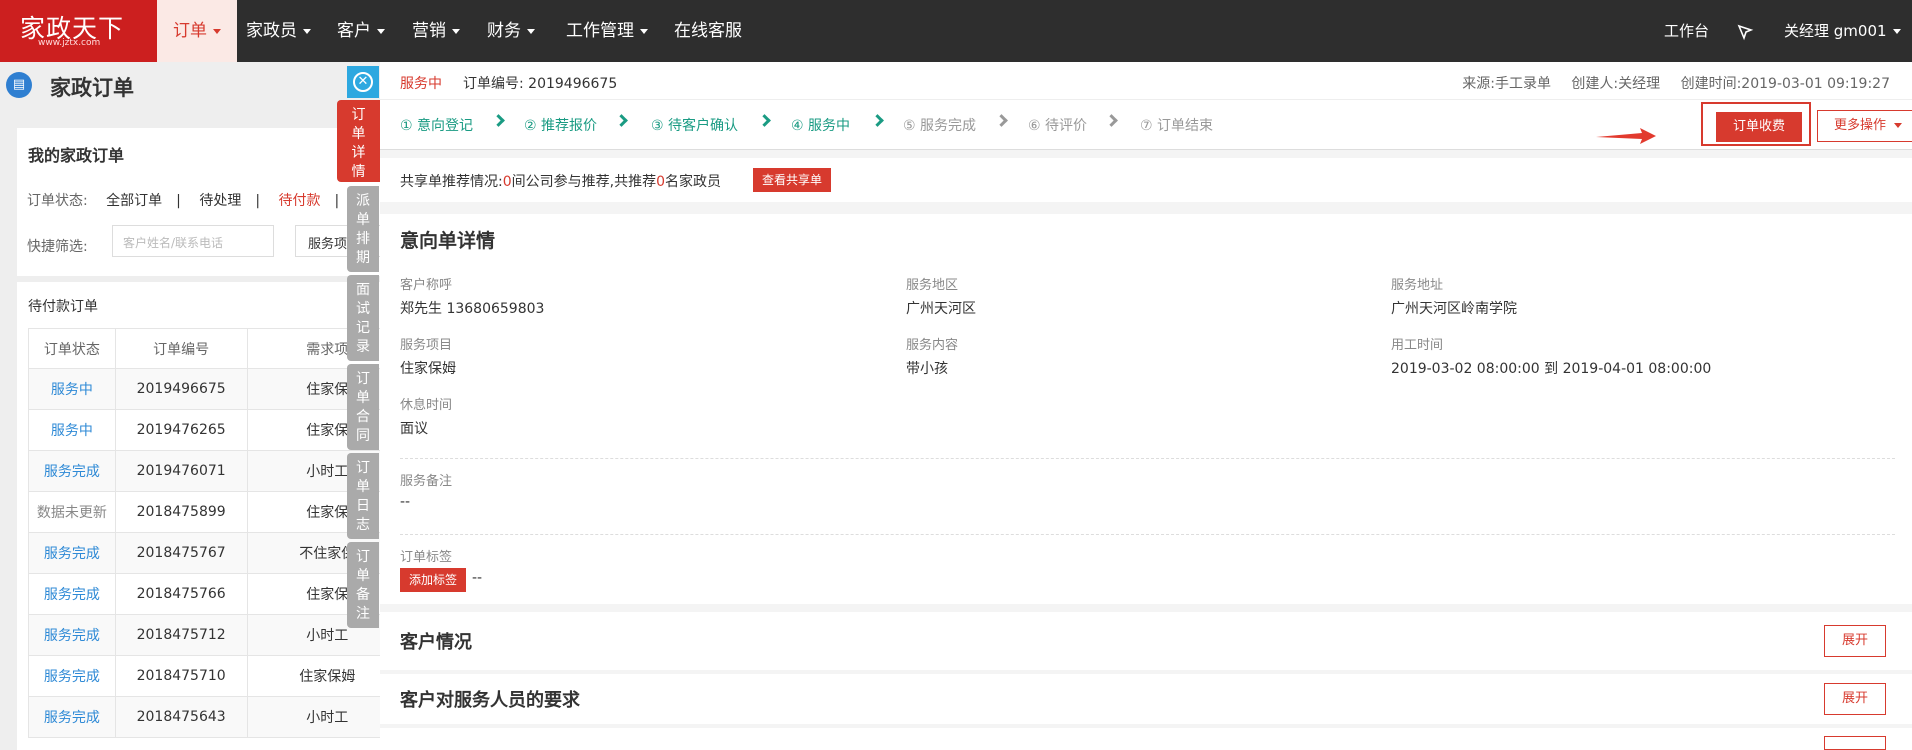  I want to click on close-button: ✕, so click(363, 82).